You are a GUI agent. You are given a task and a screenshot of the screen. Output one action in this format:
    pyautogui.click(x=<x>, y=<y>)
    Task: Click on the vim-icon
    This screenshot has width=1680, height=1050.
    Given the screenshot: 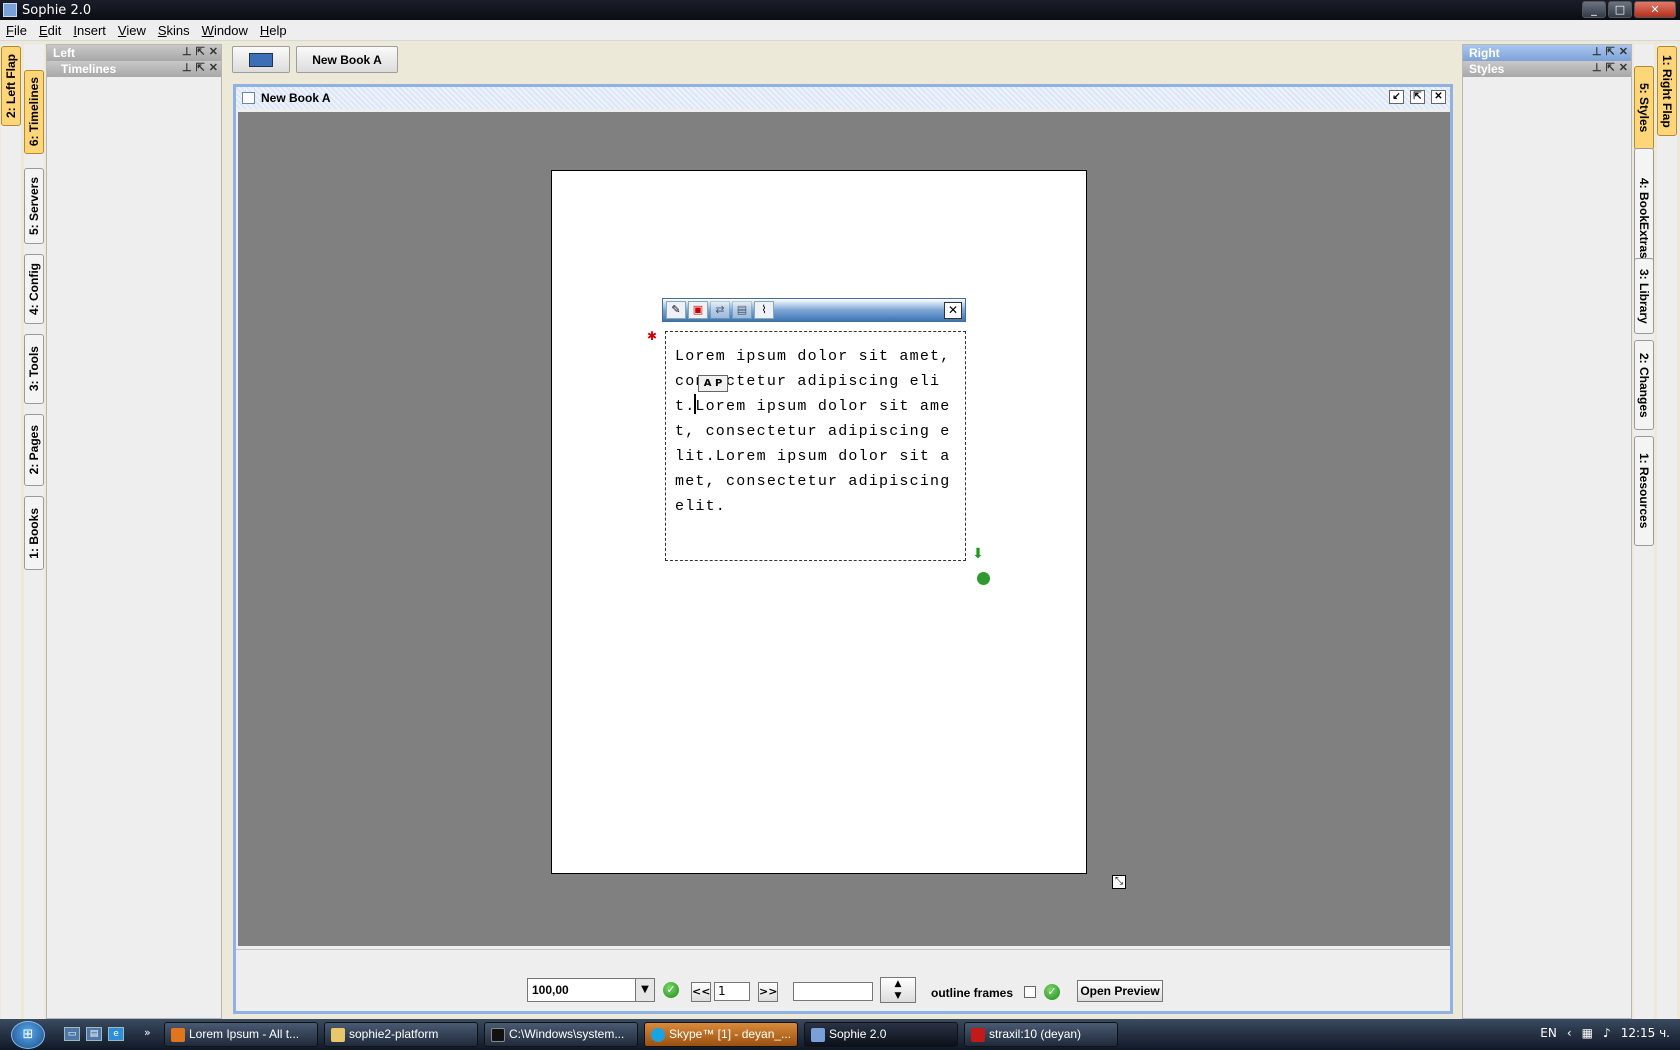 What is the action you would take?
    pyautogui.click(x=978, y=1035)
    